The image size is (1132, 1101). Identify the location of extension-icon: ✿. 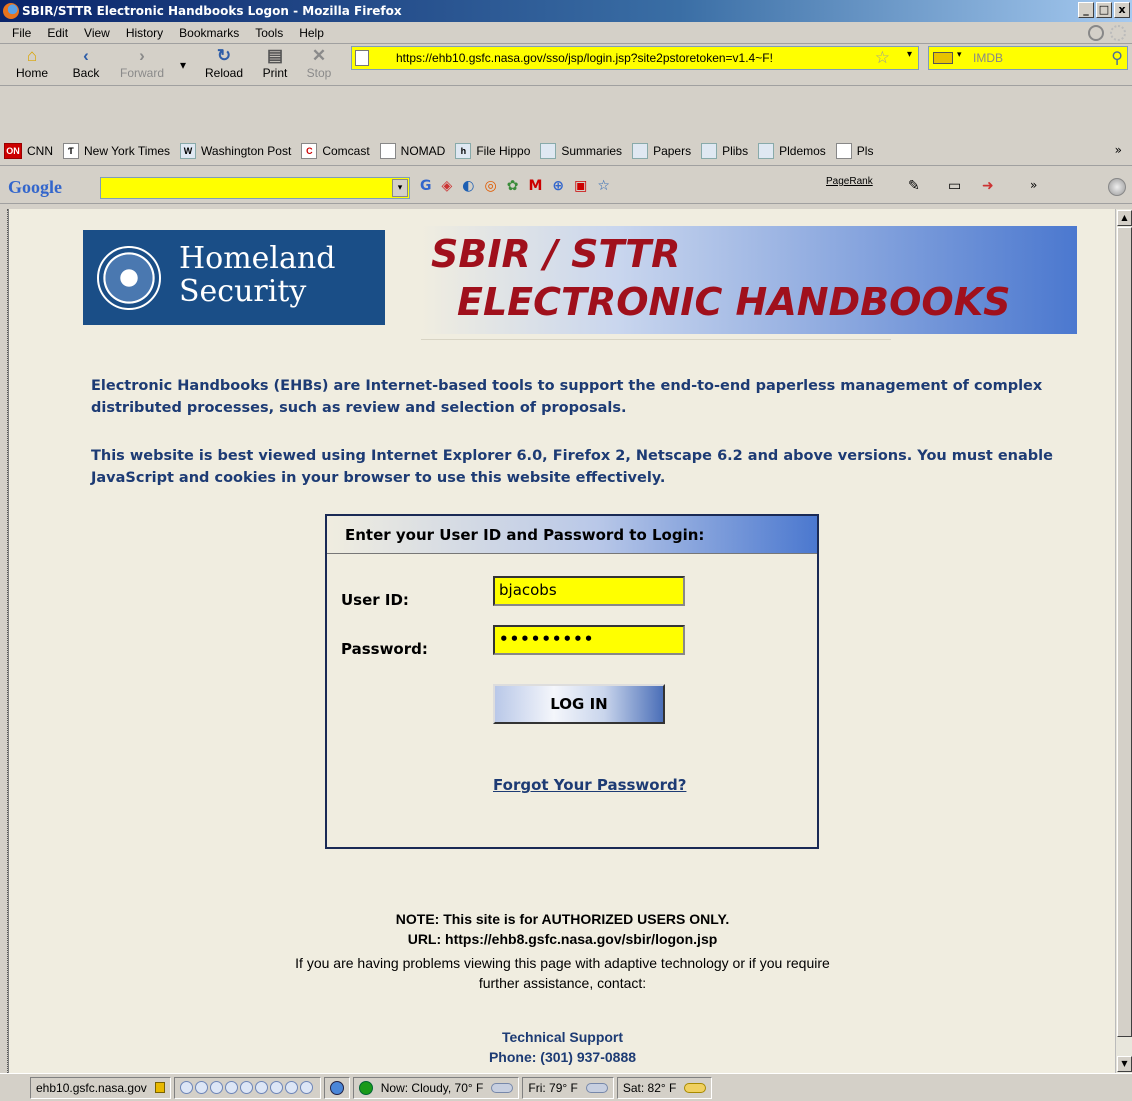
(513, 186).